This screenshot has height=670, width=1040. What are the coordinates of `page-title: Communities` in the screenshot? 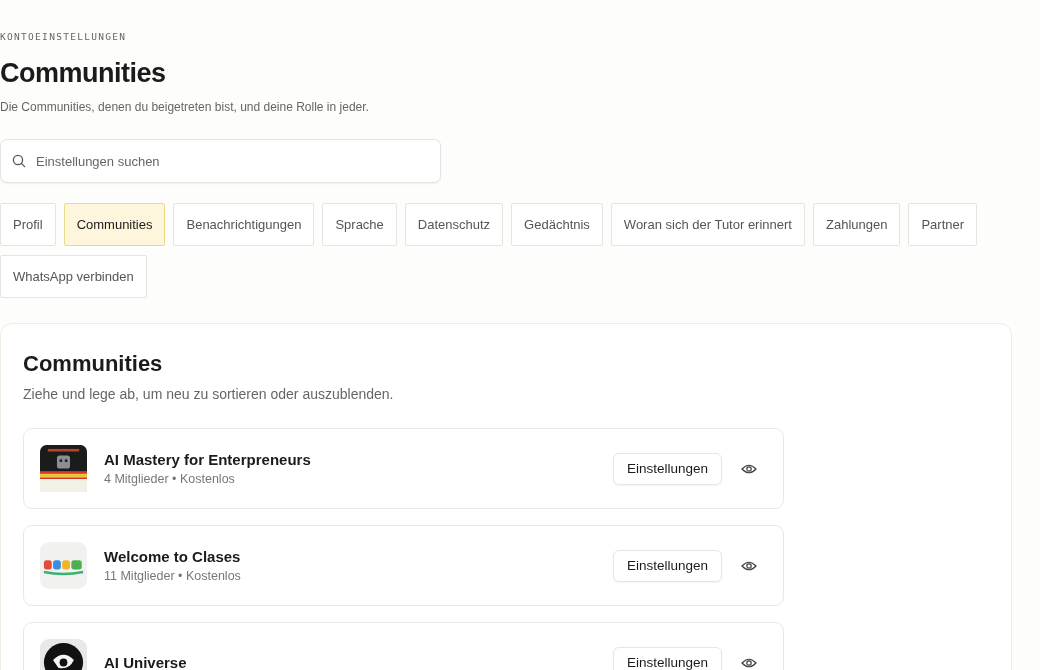 It's located at (83, 73).